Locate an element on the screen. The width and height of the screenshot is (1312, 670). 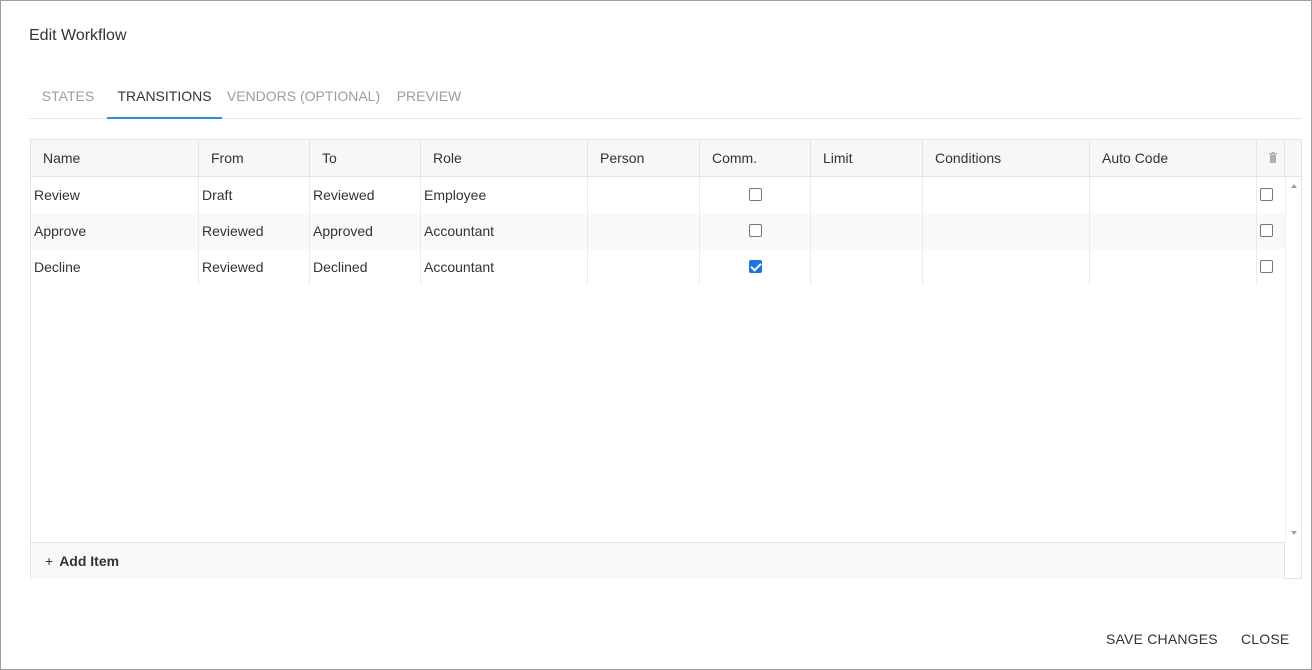
column-header-conditions: Conditions is located at coordinates (1006, 158).